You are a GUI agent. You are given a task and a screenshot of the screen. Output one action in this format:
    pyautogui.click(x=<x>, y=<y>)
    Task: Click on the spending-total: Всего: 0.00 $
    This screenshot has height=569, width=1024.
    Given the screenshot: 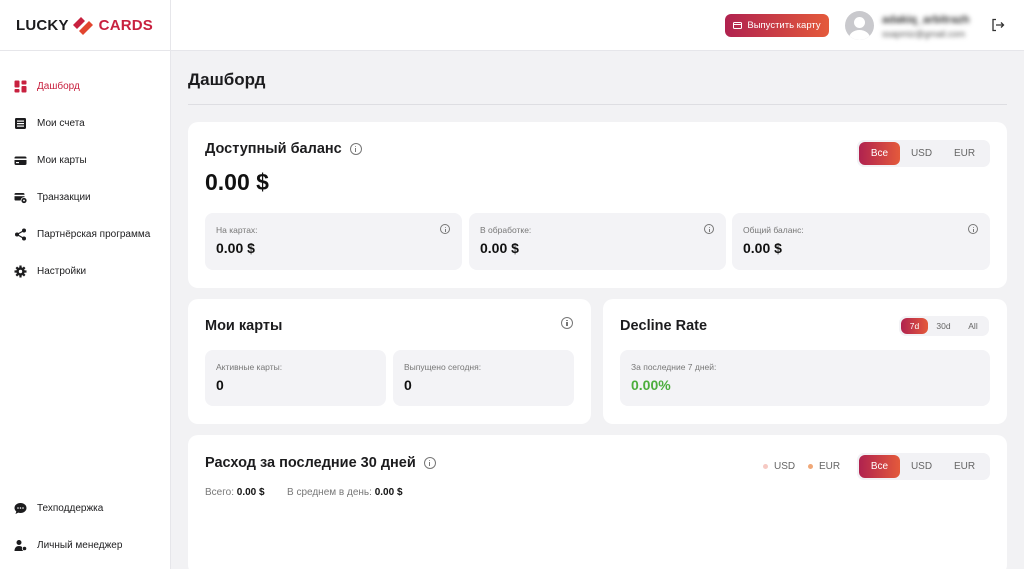 What is the action you would take?
    pyautogui.click(x=235, y=492)
    